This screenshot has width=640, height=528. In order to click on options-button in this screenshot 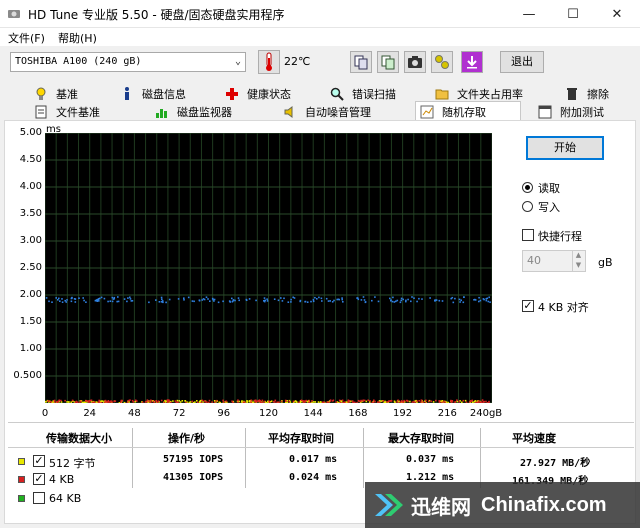, I will do `click(442, 62)`.